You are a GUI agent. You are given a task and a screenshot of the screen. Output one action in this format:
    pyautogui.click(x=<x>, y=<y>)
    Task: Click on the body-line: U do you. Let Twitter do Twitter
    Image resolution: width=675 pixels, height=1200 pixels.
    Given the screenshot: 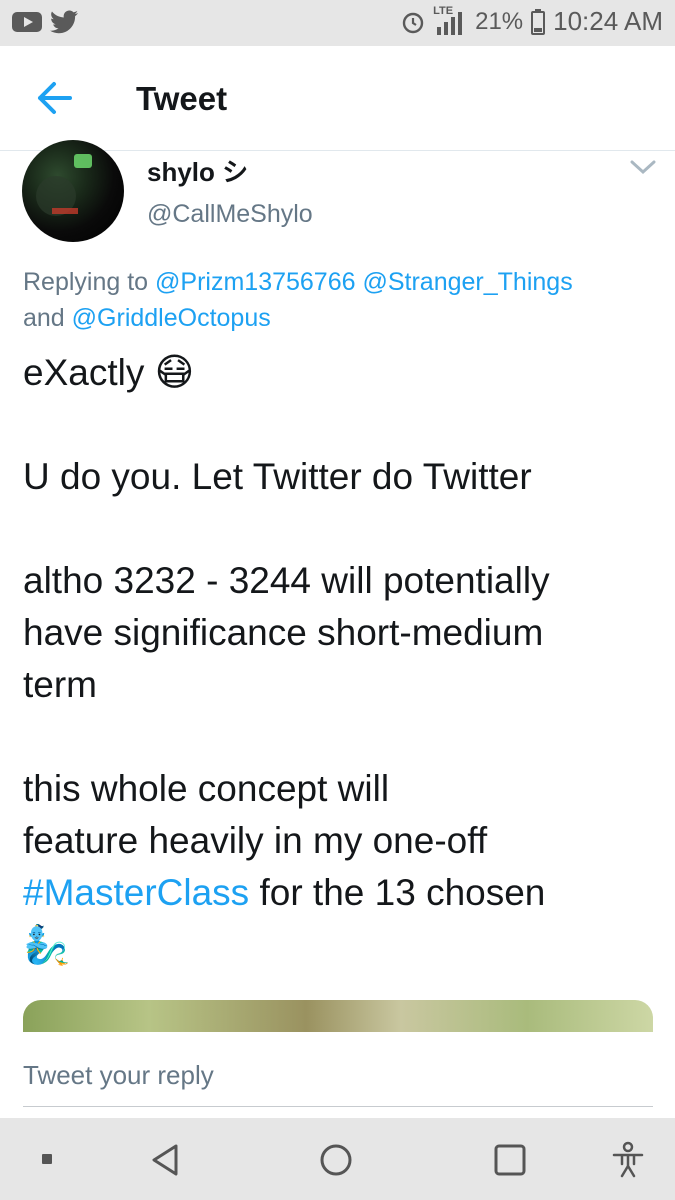 What is the action you would take?
    pyautogui.click(x=277, y=476)
    